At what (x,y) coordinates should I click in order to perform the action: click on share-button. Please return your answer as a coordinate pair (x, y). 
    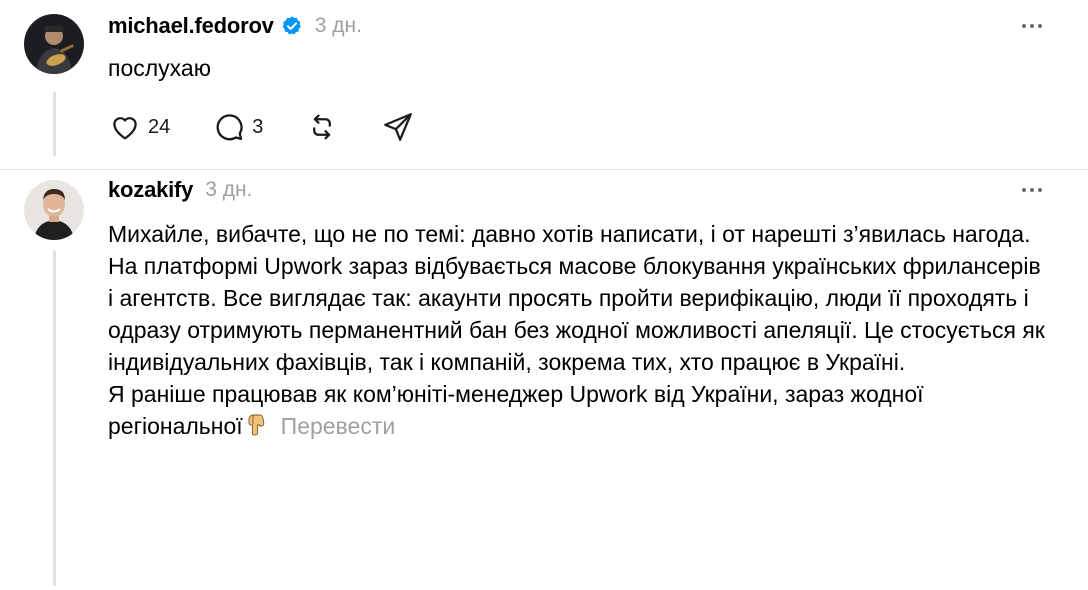
    Looking at the image, I should click on (398, 127).